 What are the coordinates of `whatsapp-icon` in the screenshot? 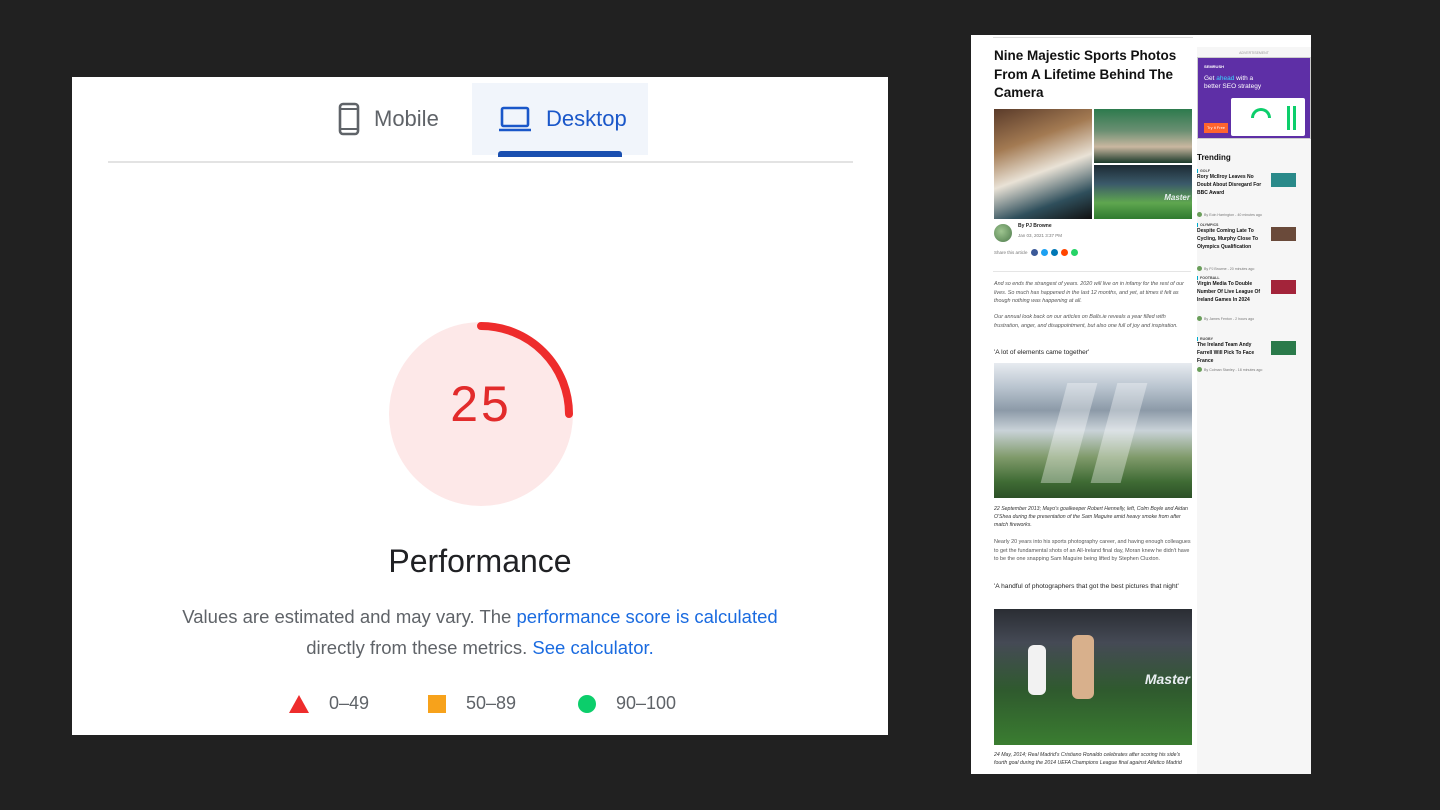 It's located at (1074, 252).